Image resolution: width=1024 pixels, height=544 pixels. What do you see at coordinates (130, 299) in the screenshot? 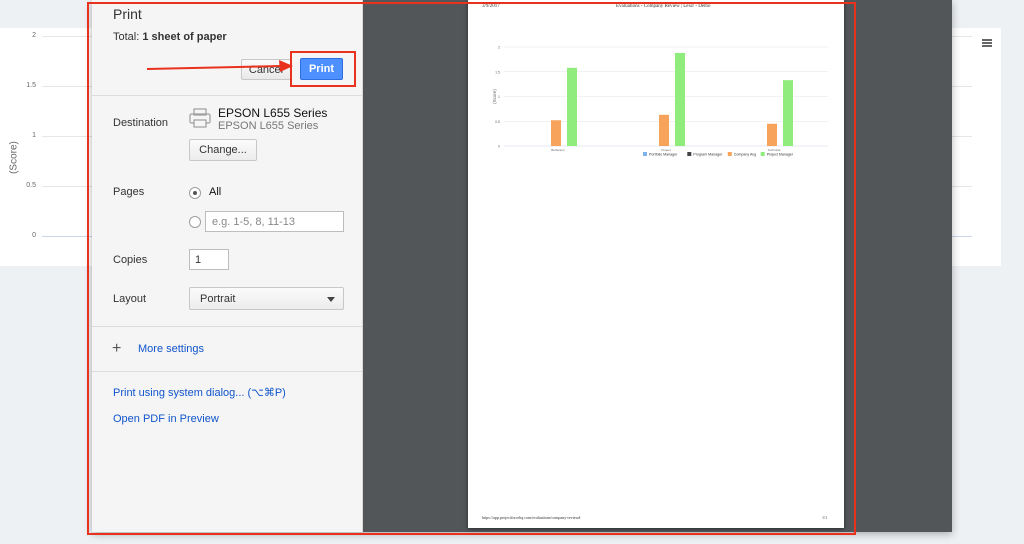
I see `layout-label: Layout` at bounding box center [130, 299].